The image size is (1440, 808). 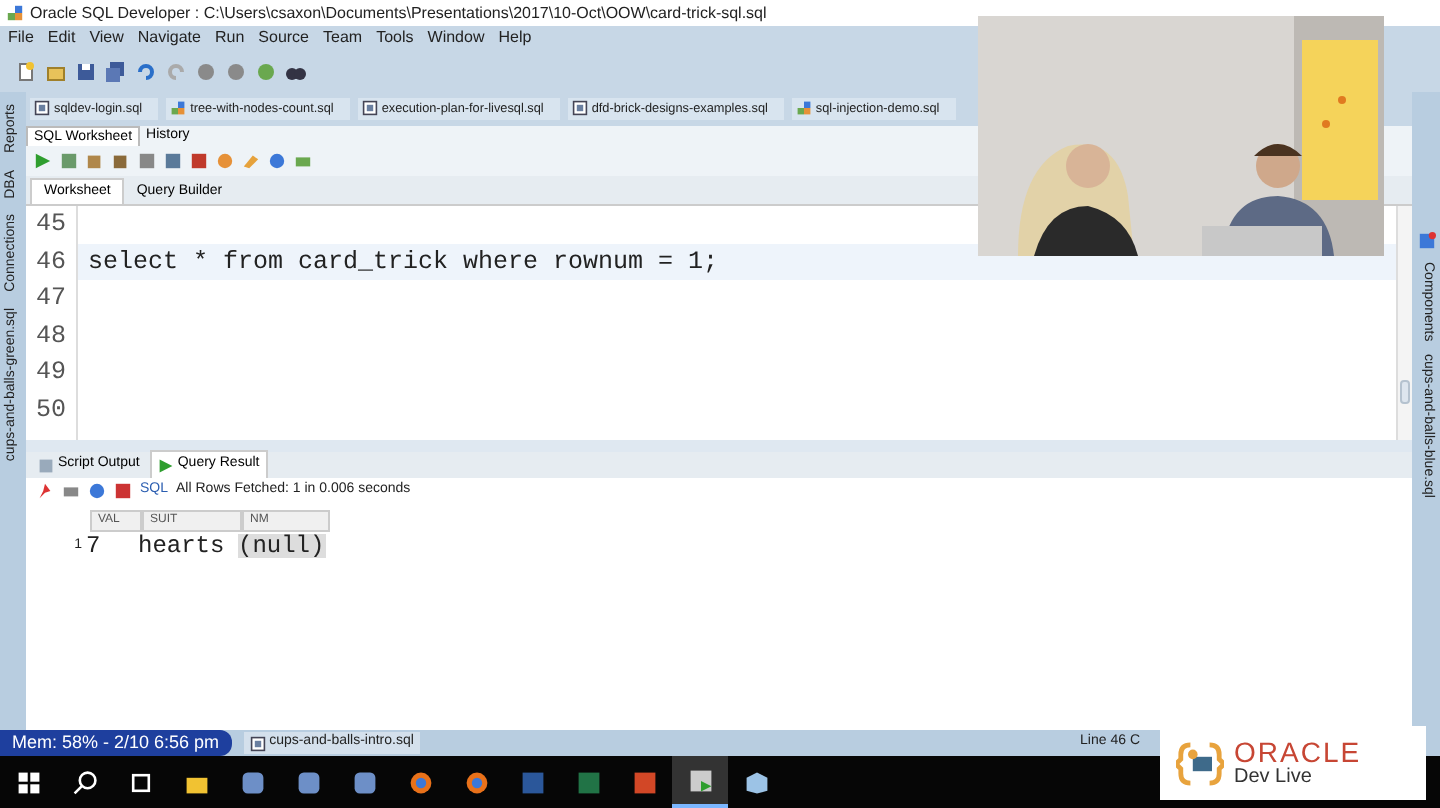 I want to click on pin-icon, so click(x=45, y=491).